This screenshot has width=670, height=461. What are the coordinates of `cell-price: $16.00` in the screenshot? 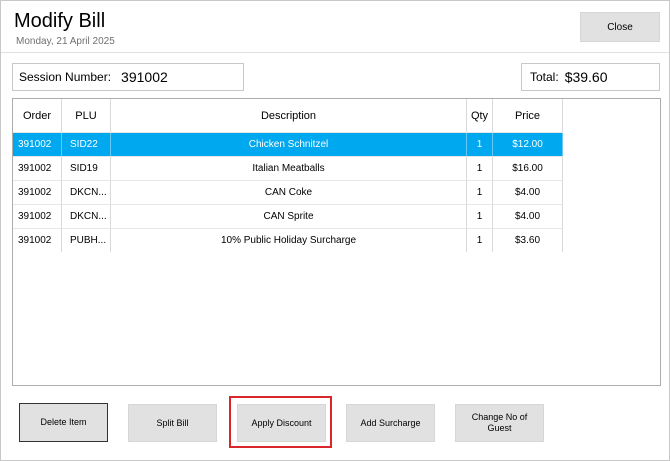 It's located at (528, 168).